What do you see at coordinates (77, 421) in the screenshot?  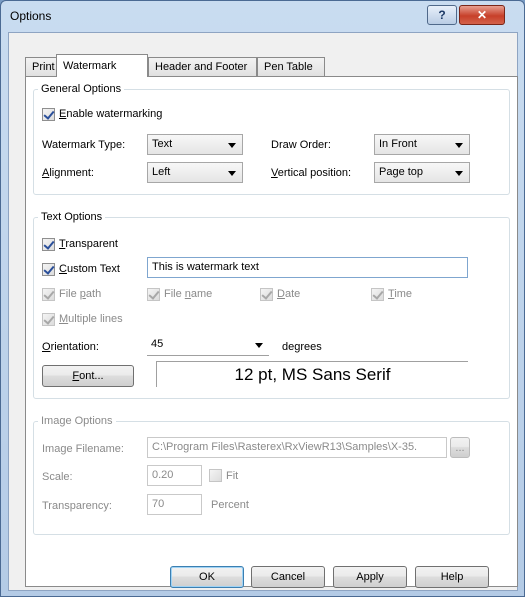 I see `image-options-legend: Image Options` at bounding box center [77, 421].